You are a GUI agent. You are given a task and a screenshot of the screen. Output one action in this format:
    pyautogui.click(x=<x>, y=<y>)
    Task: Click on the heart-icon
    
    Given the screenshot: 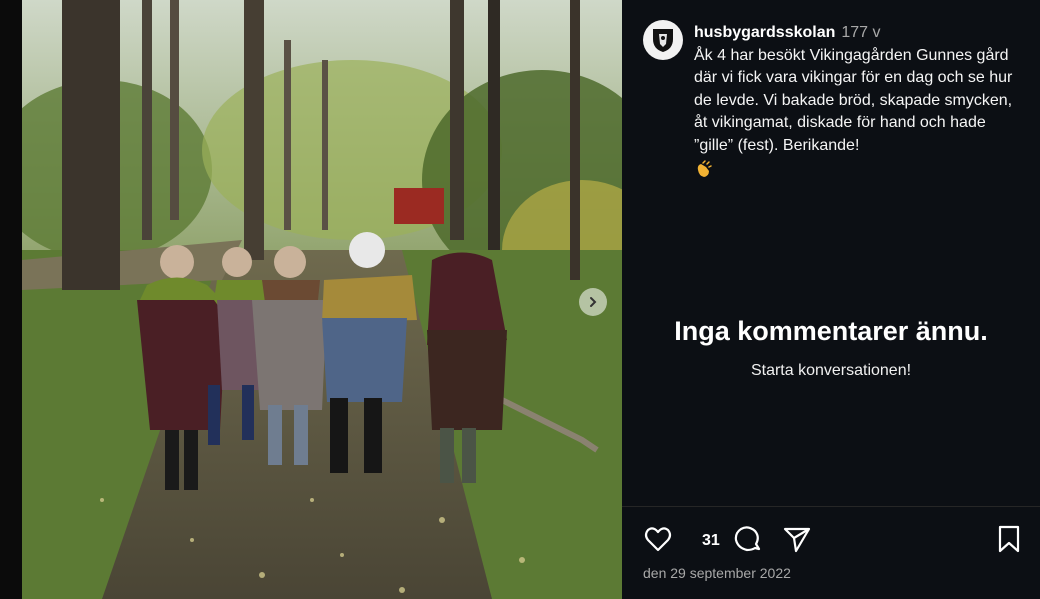 What is the action you would take?
    pyautogui.click(x=658, y=539)
    